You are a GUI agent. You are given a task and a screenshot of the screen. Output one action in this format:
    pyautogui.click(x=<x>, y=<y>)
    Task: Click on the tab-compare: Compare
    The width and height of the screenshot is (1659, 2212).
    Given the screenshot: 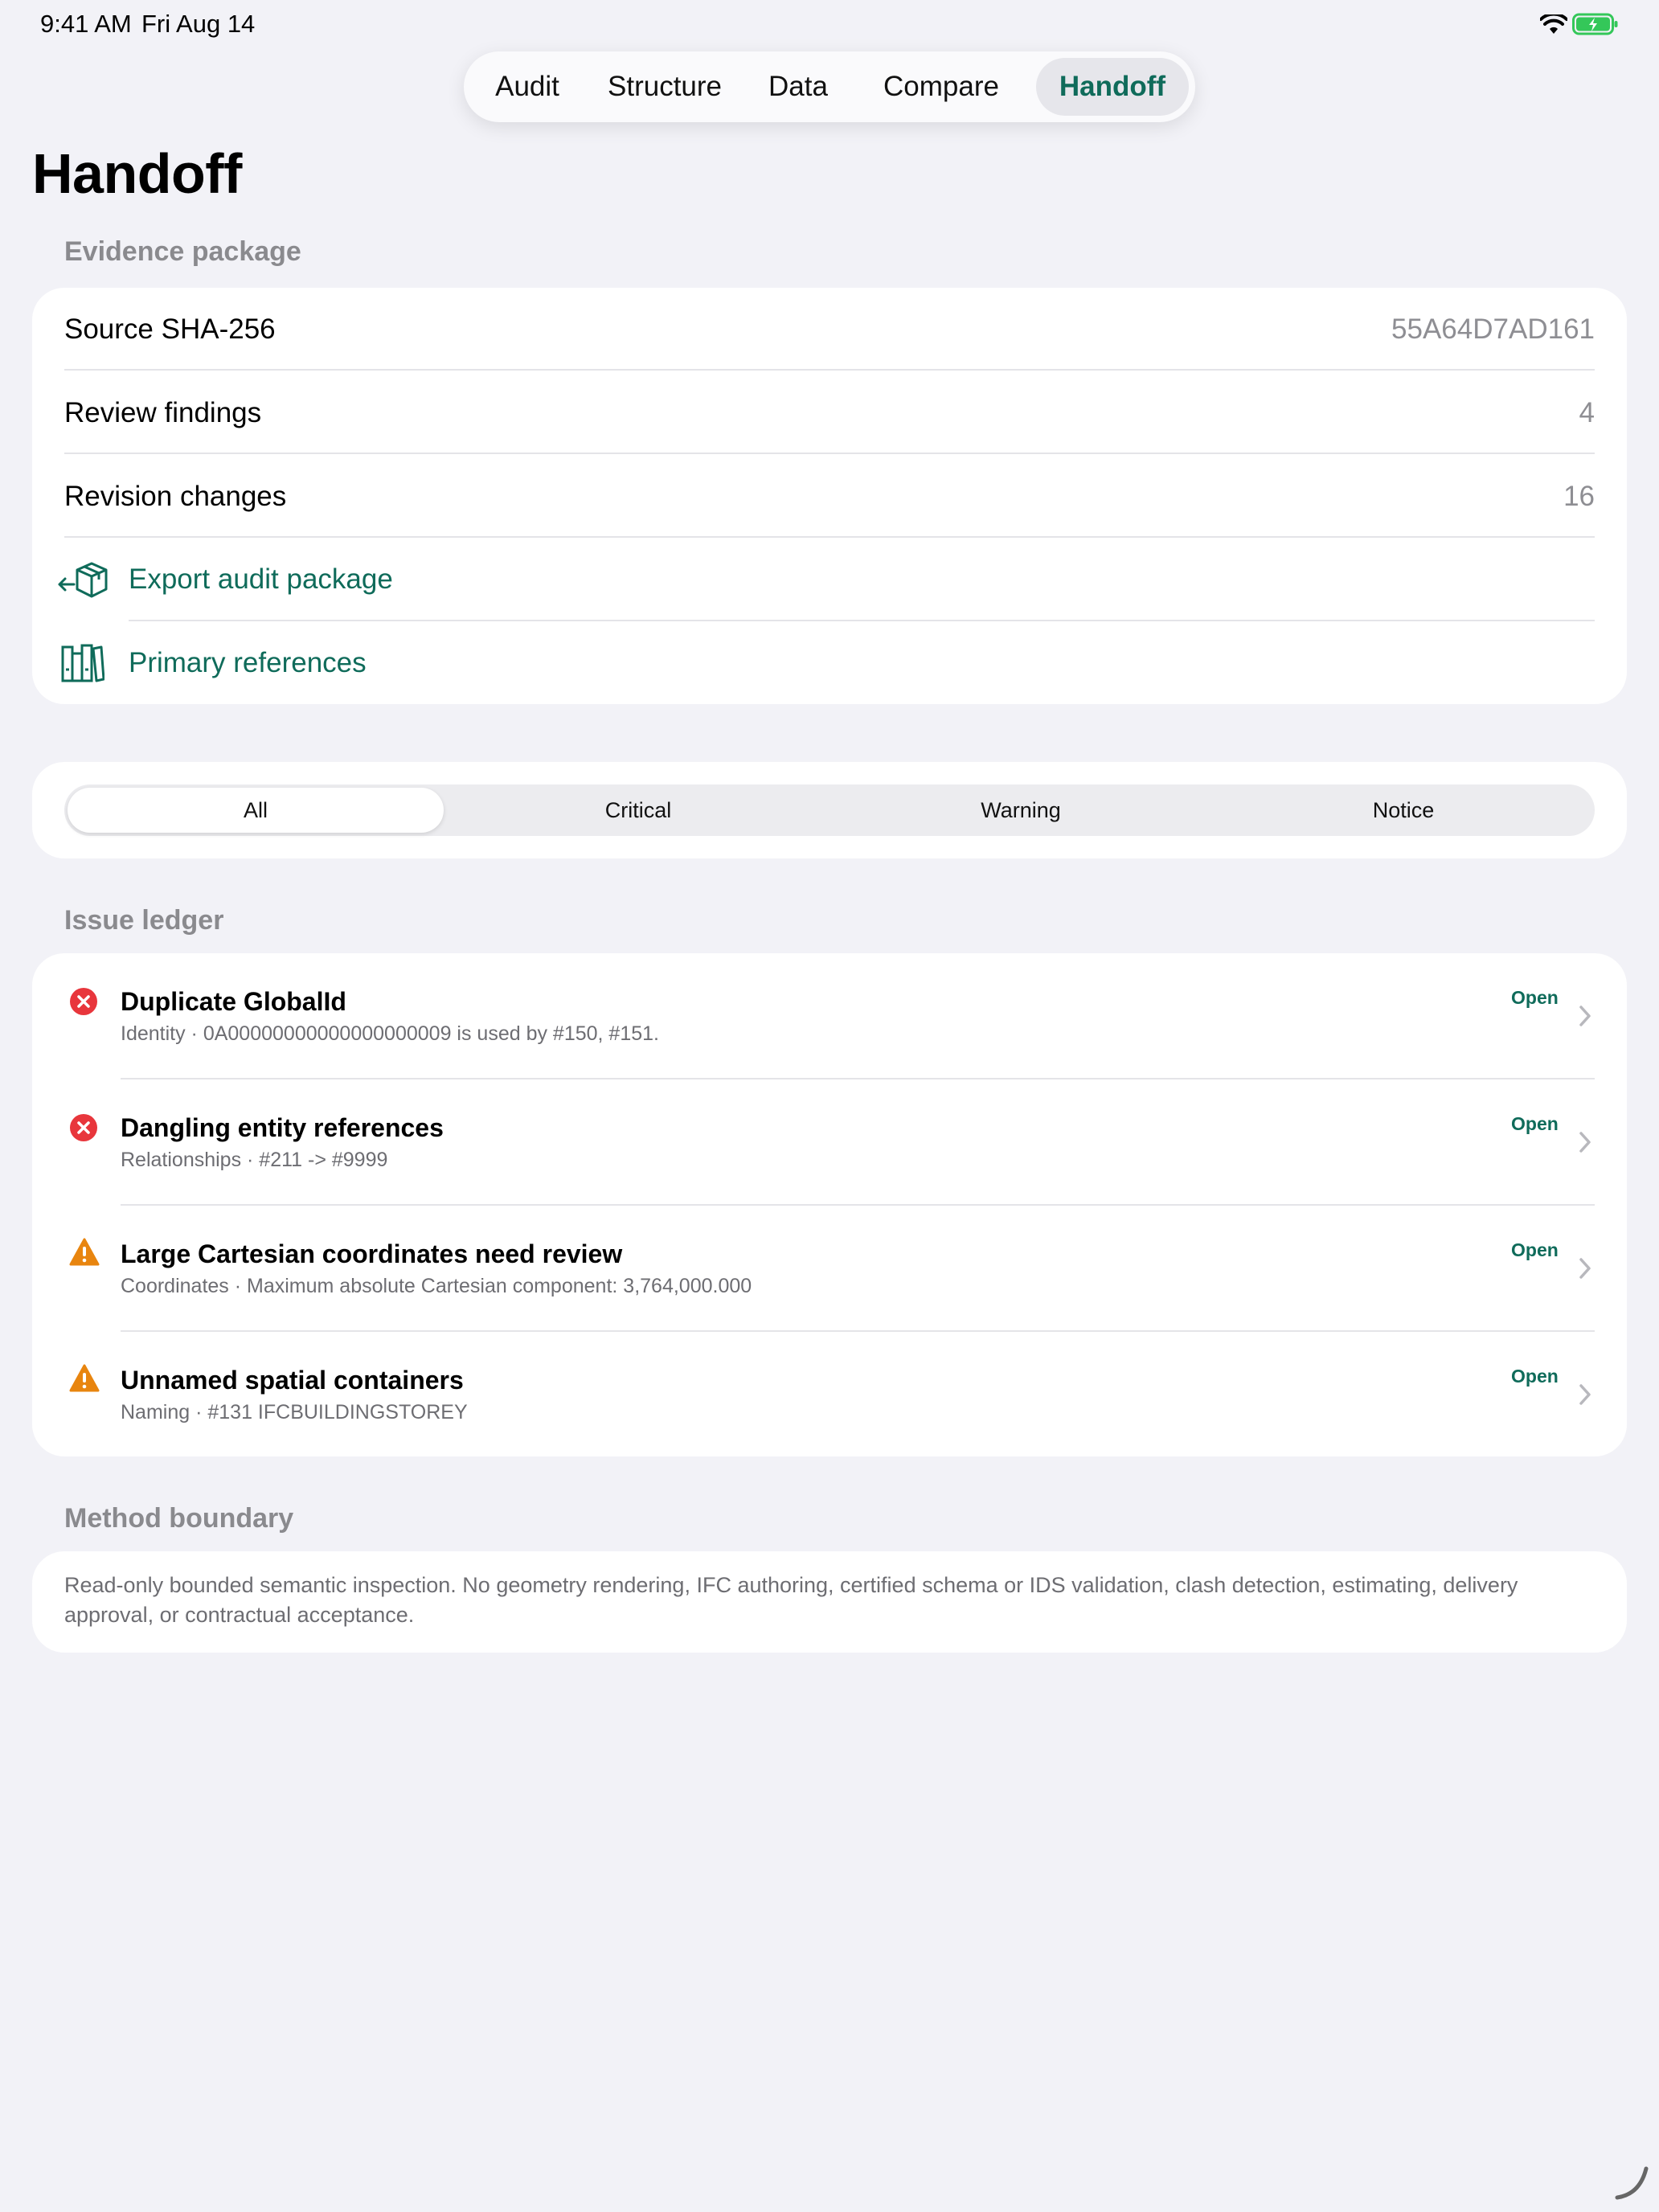 What is the action you would take?
    pyautogui.click(x=941, y=87)
    